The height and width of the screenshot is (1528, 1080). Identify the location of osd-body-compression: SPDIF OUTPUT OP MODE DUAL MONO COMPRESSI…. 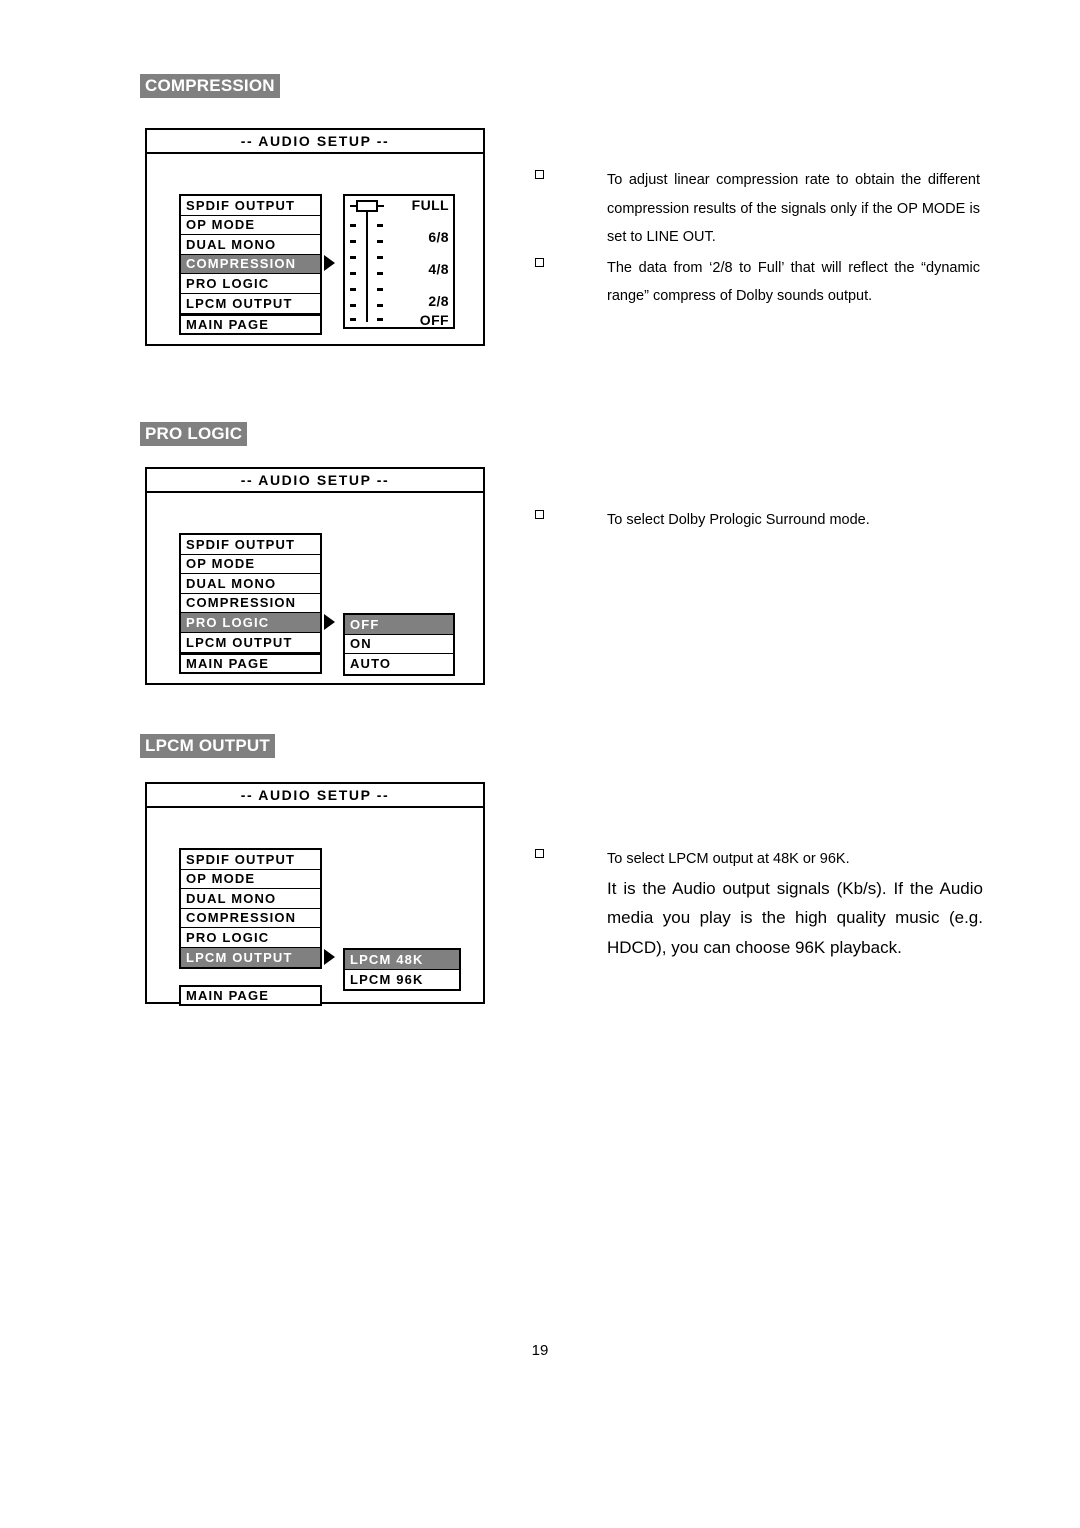
(315, 249).